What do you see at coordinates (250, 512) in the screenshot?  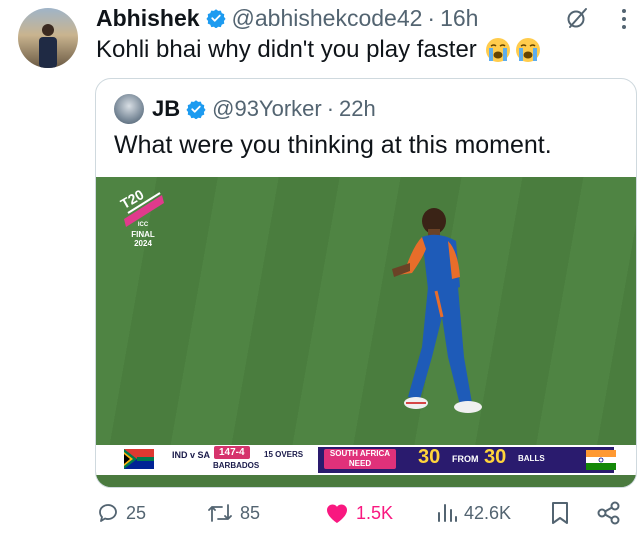 I see `repost-count: 85` at bounding box center [250, 512].